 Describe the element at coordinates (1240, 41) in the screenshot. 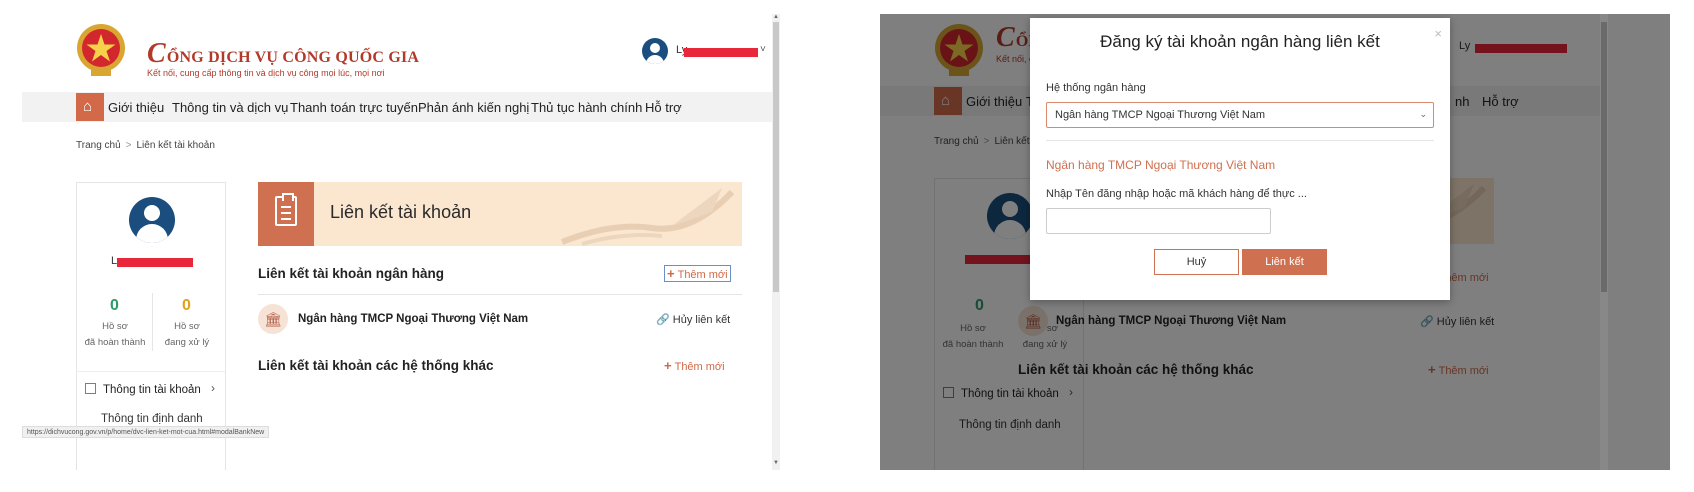

I see `modal-title: Đăng ký tài khoản ngân hàng liên kết` at that location.